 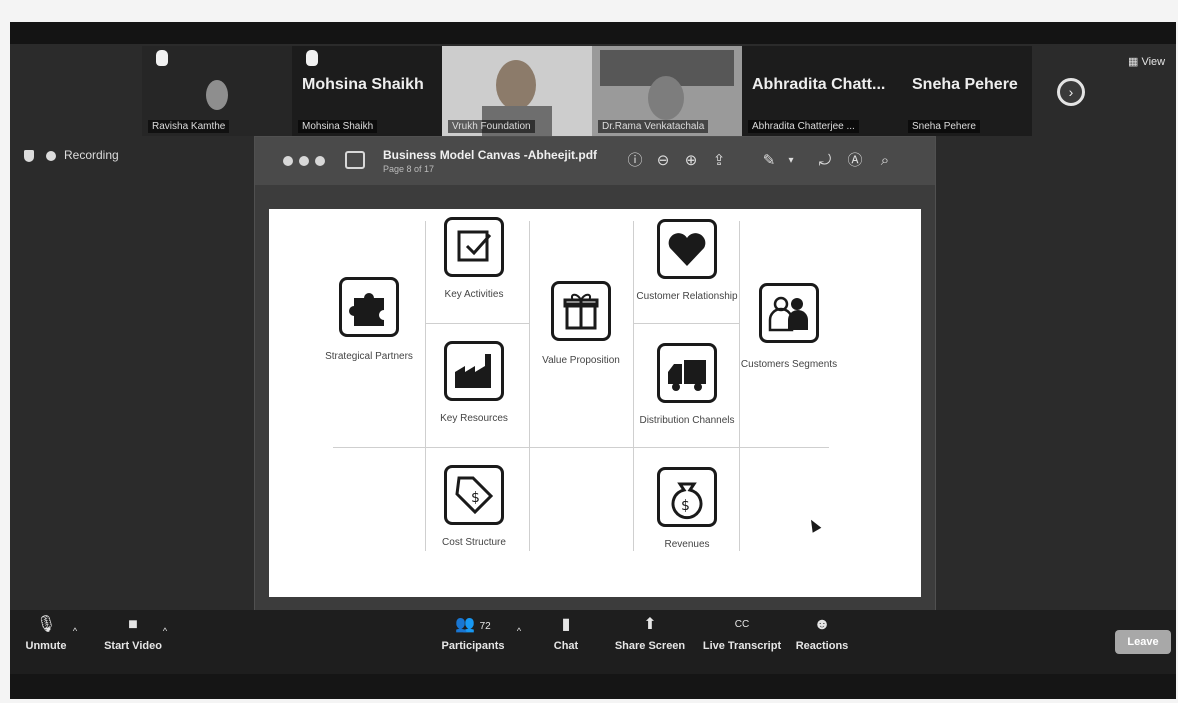 What do you see at coordinates (46, 634) in the screenshot?
I see `unmute-button: 🎙 Unmute` at bounding box center [46, 634].